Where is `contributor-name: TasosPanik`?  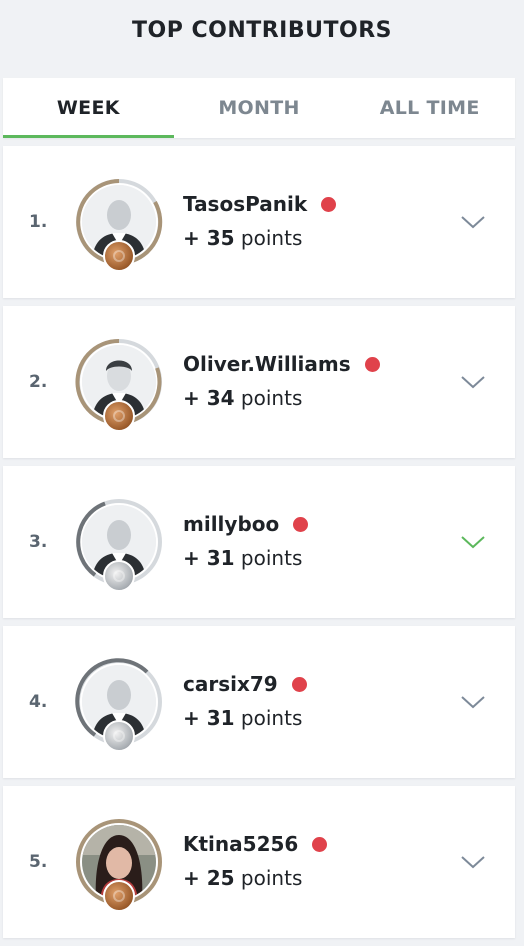 contributor-name: TasosPanik is located at coordinates (260, 204).